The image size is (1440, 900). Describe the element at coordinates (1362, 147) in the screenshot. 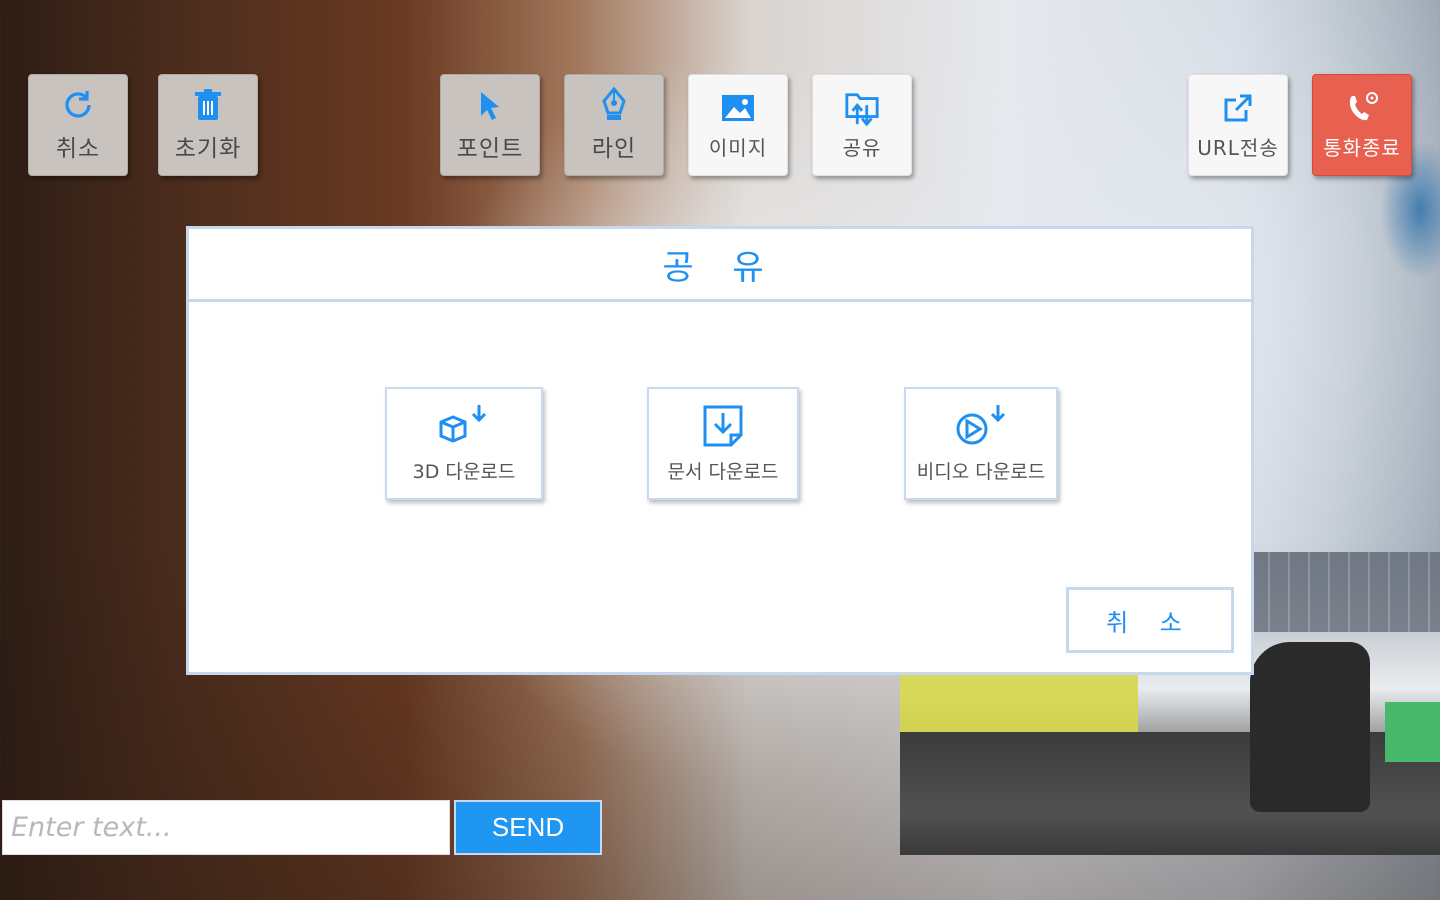

I see `end-call-label: 통화종료` at that location.